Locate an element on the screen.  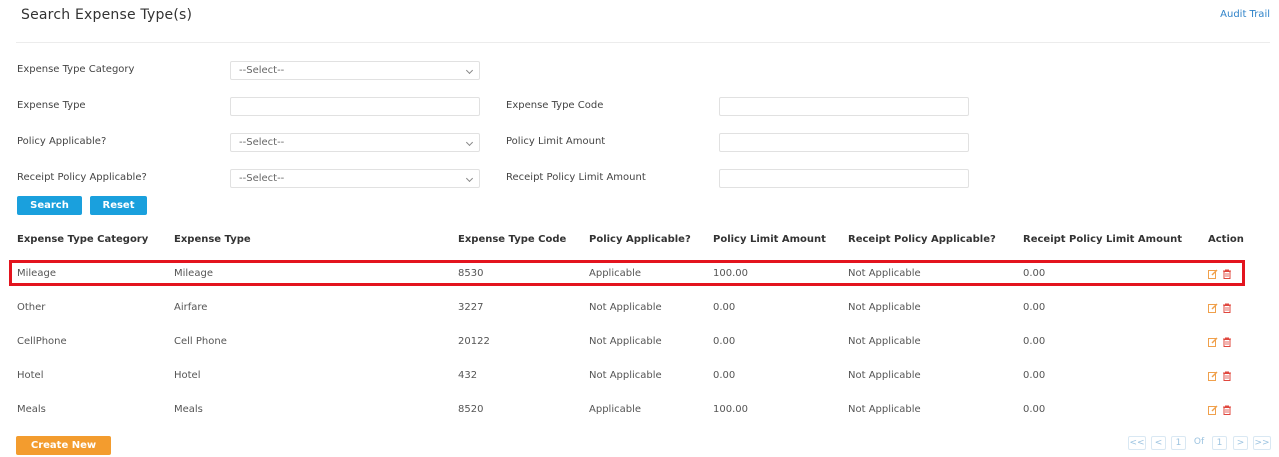
column-header: Policy Applicable? is located at coordinates (640, 239).